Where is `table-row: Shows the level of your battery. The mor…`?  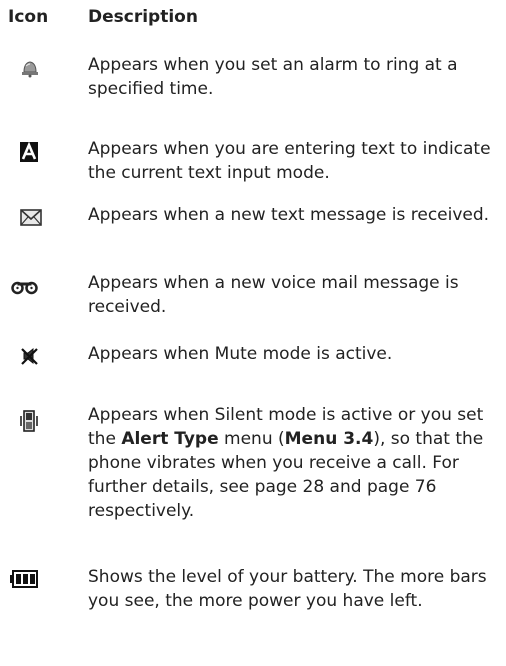 table-row: Shows the level of your battery. The mor… is located at coordinates (255, 589).